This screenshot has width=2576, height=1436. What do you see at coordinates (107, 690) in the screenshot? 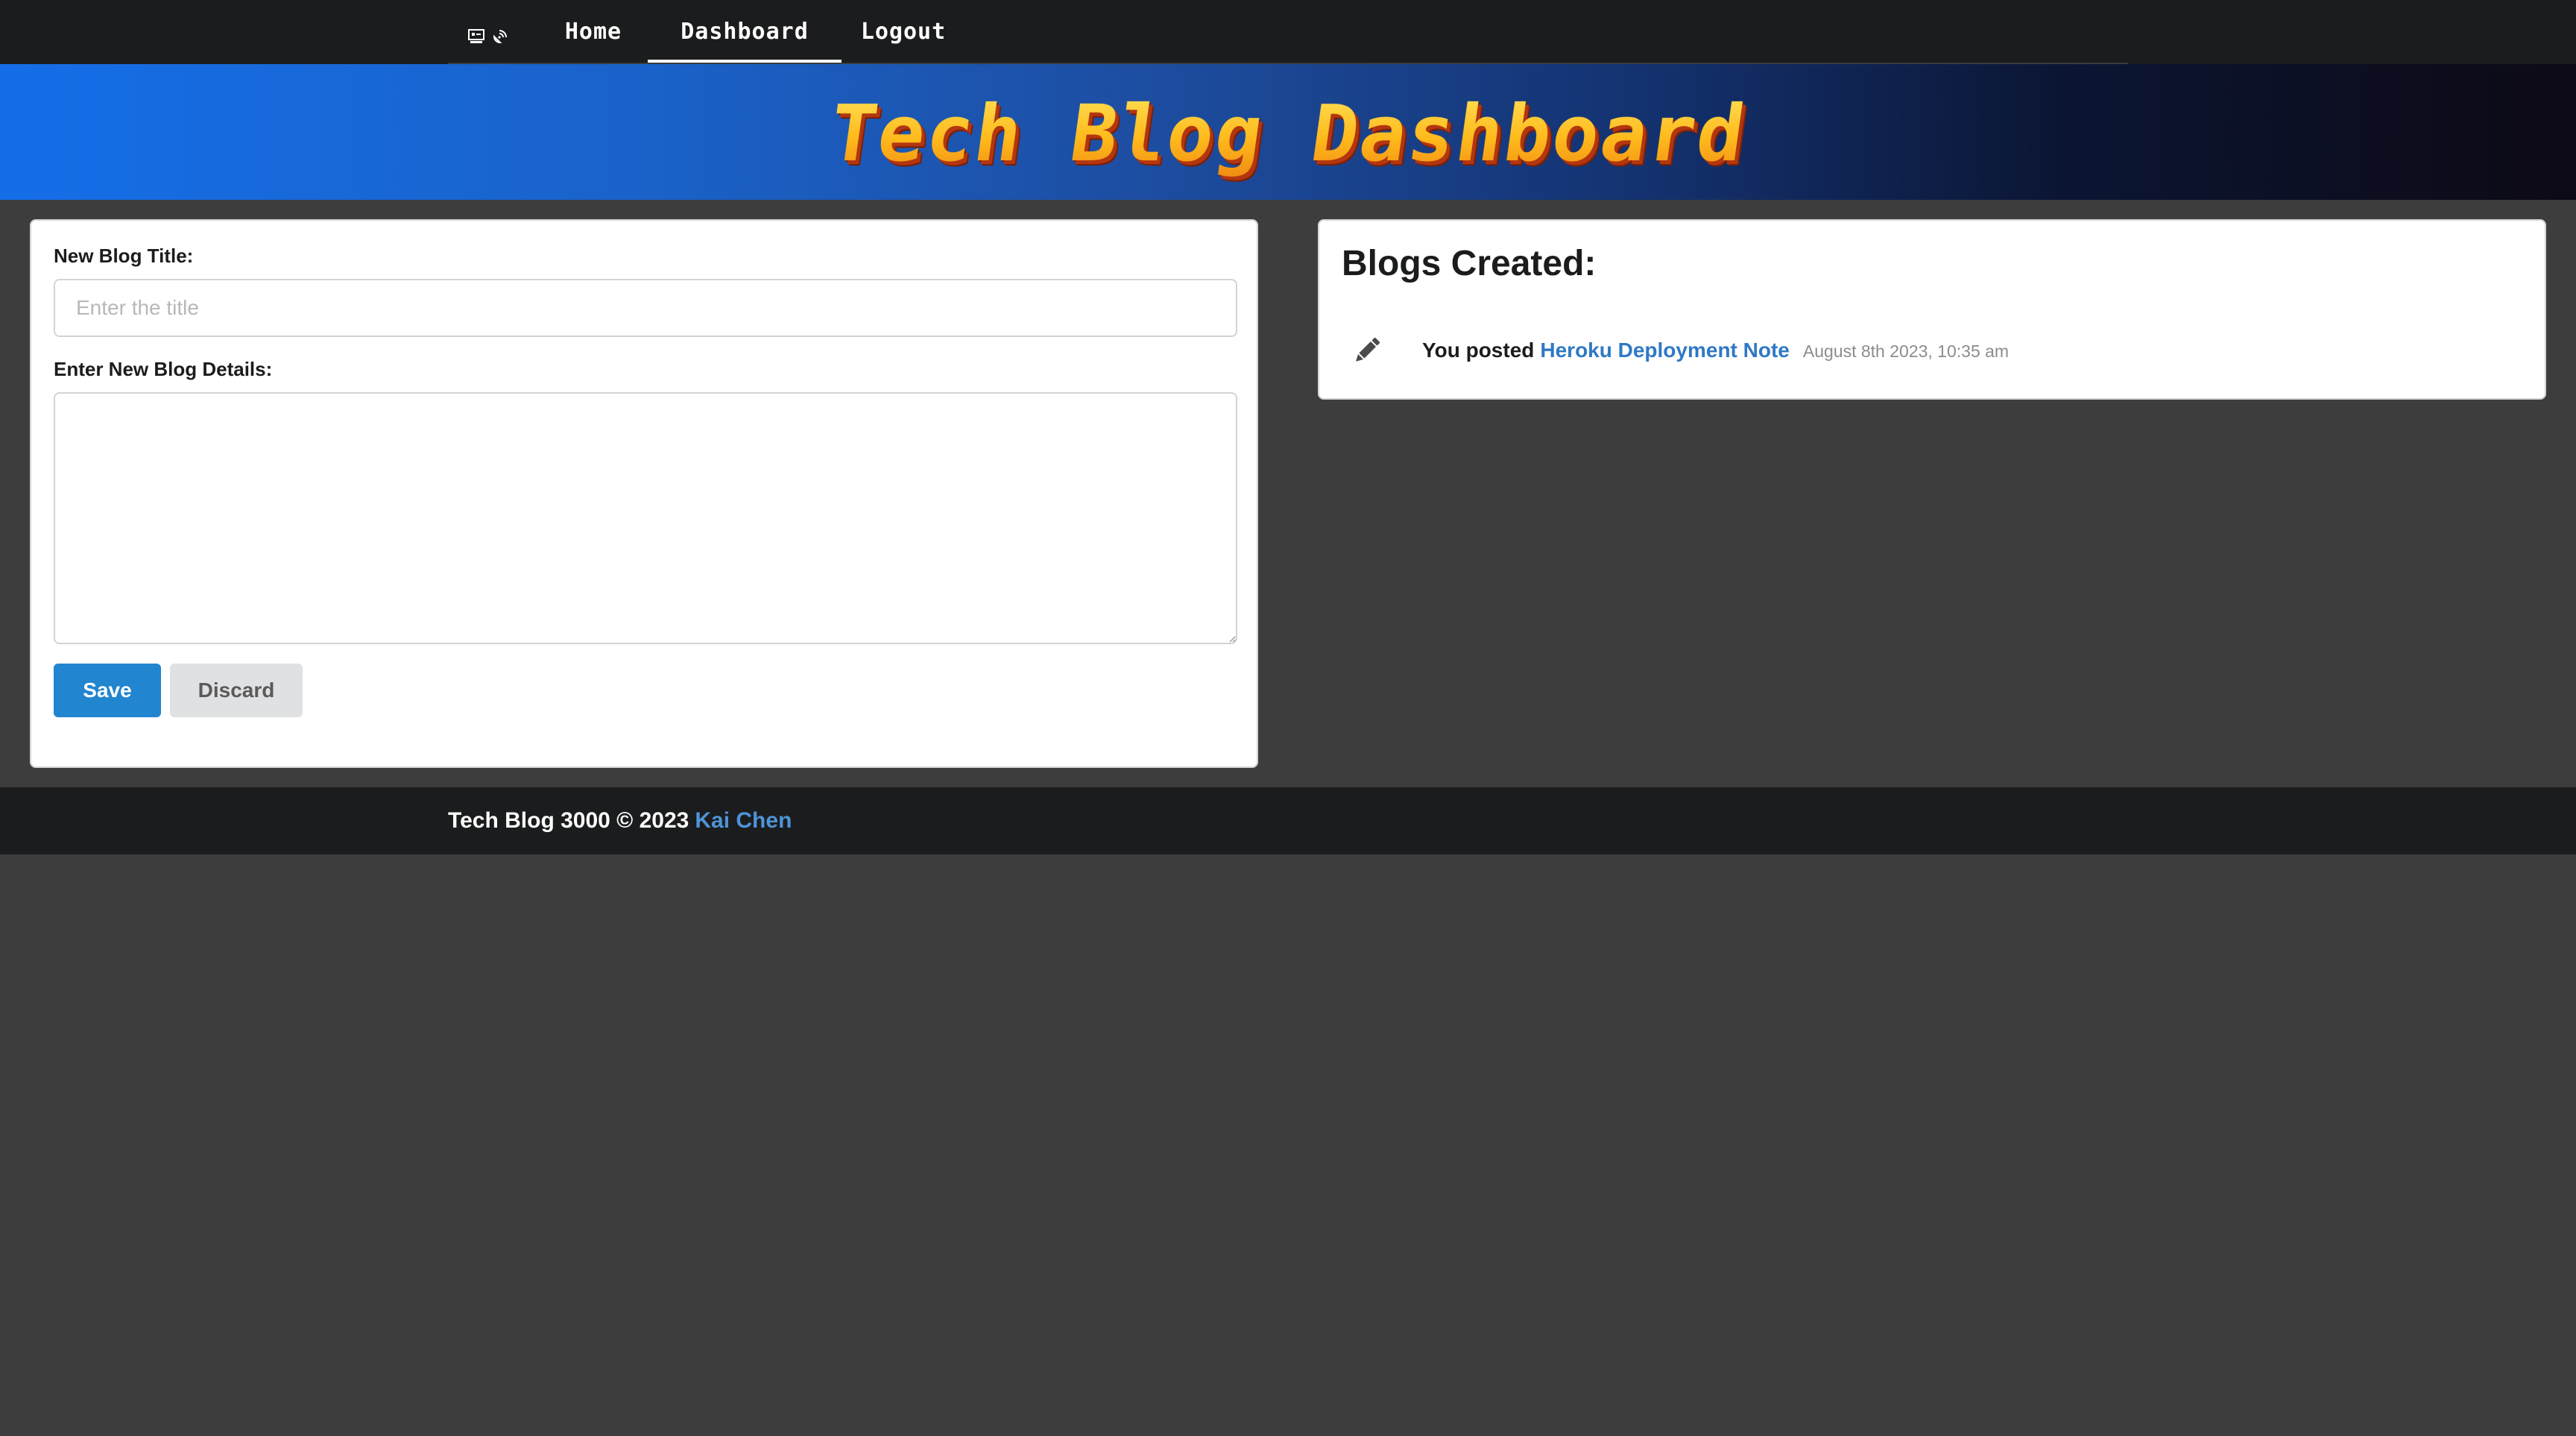
I see `save-button: Save` at bounding box center [107, 690].